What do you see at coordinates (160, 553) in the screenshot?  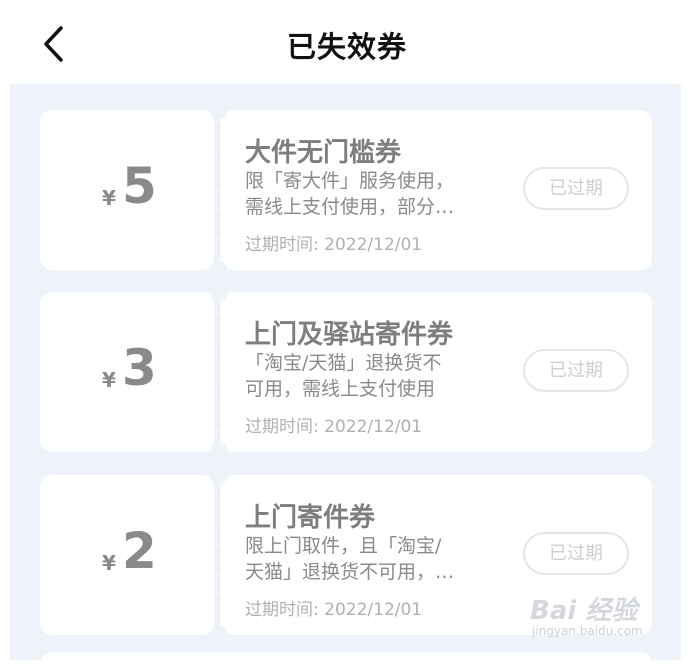 I see `coupon-amount: ¥ 2` at bounding box center [160, 553].